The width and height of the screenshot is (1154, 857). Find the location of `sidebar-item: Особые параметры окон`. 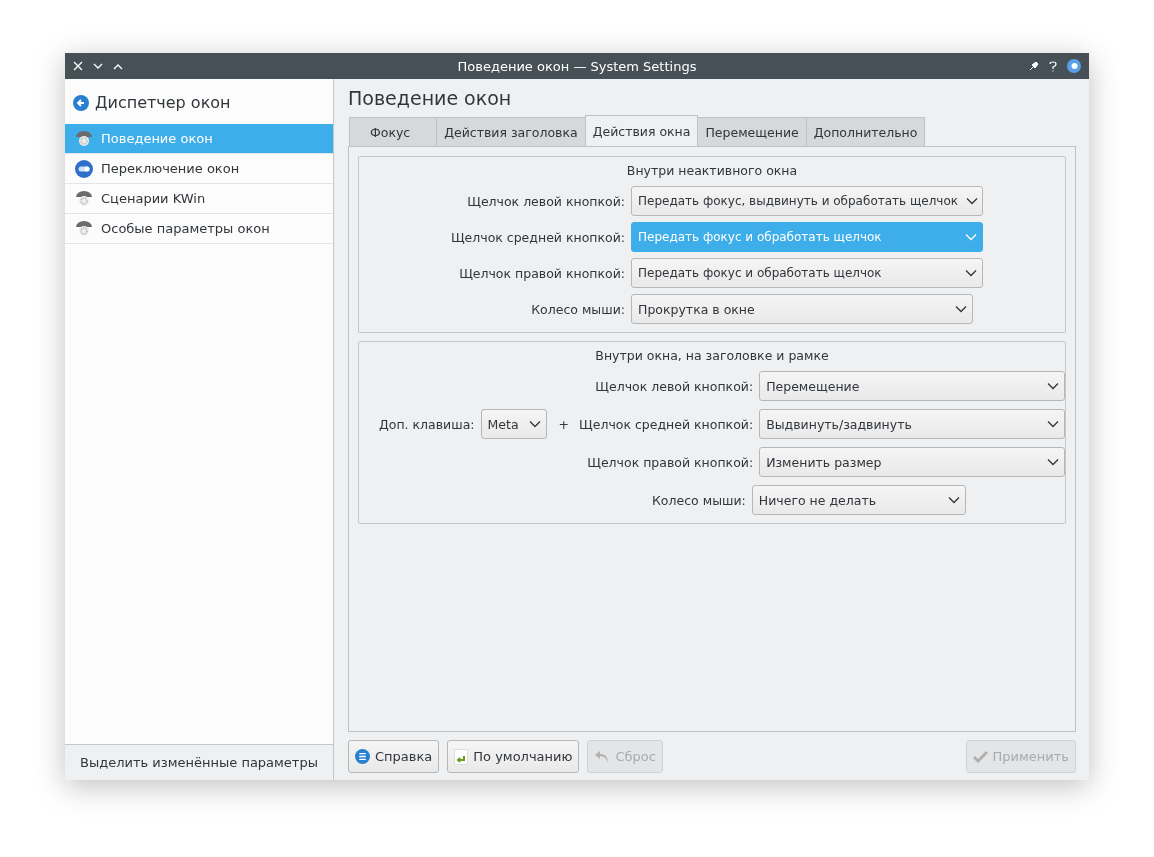

sidebar-item: Особые параметры окон is located at coordinates (199, 229).